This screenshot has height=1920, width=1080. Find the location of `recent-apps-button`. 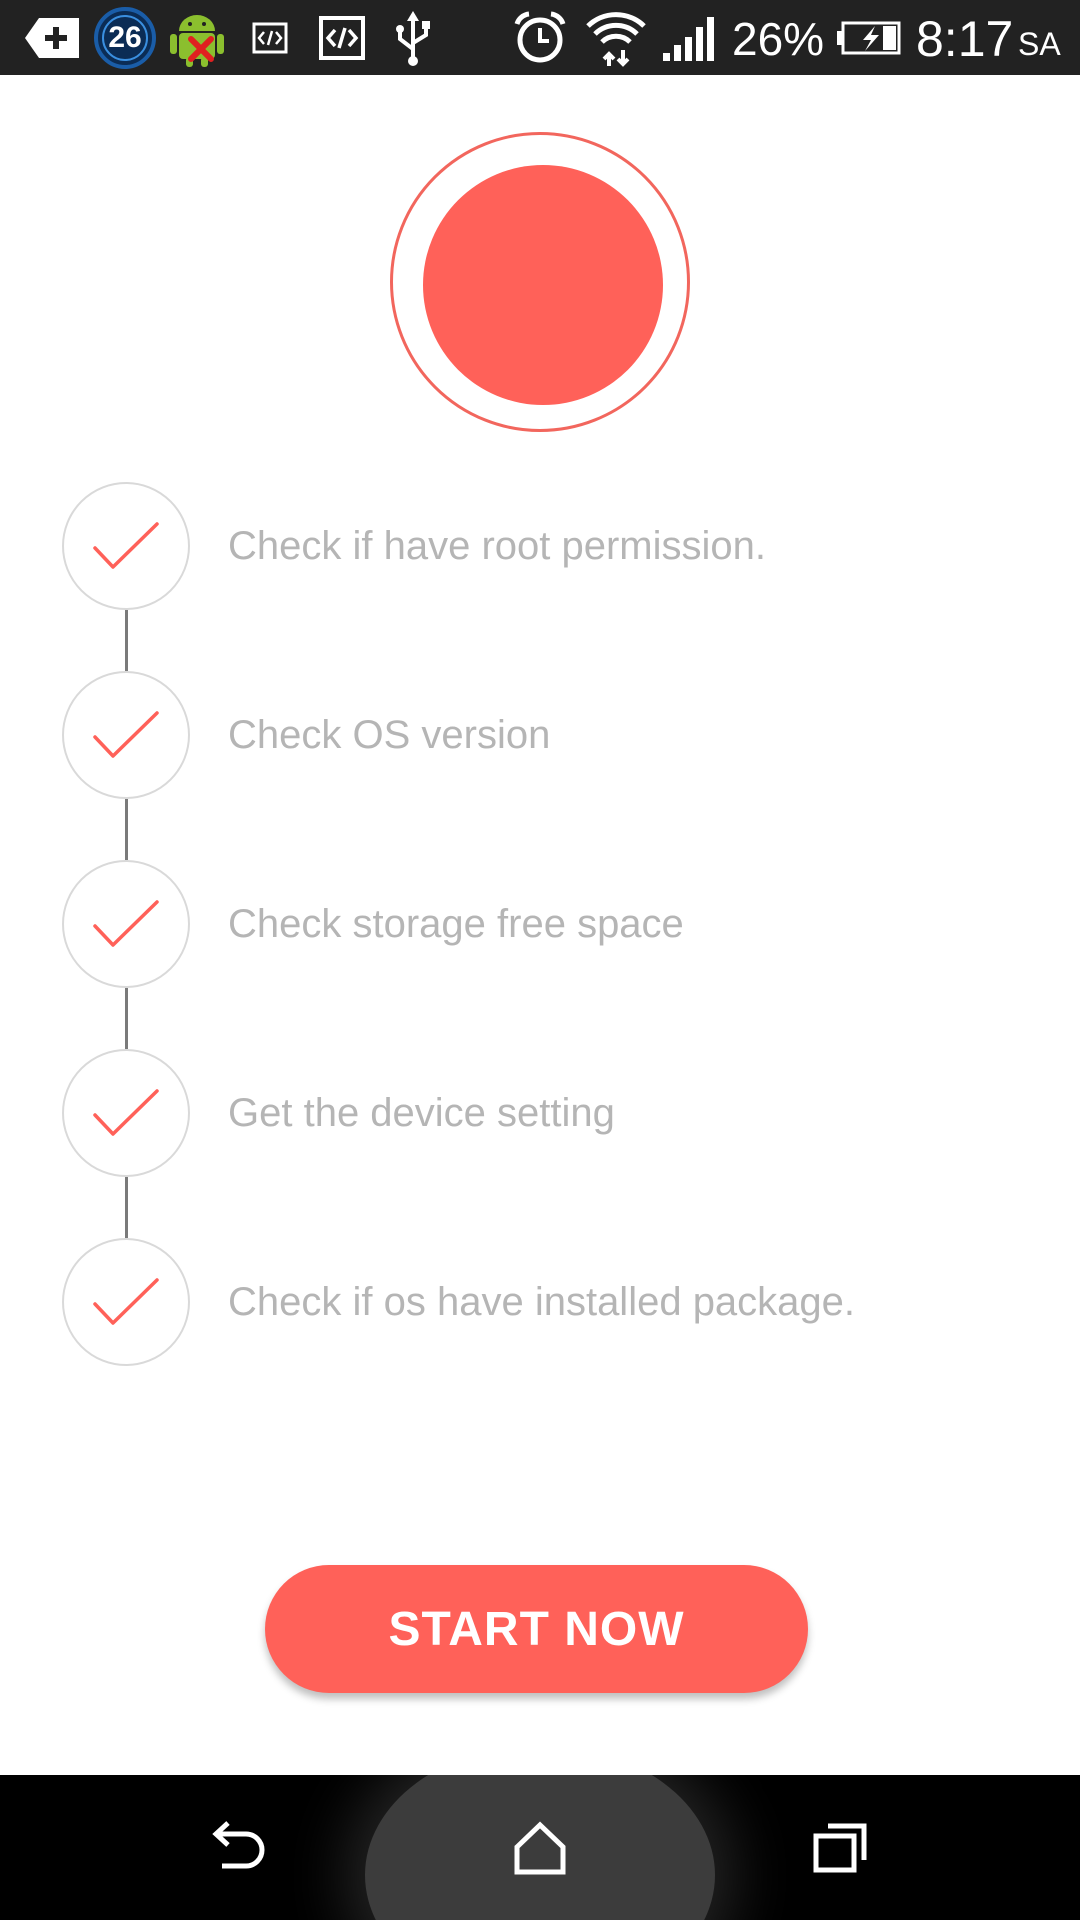

recent-apps-button is located at coordinates (840, 1847).